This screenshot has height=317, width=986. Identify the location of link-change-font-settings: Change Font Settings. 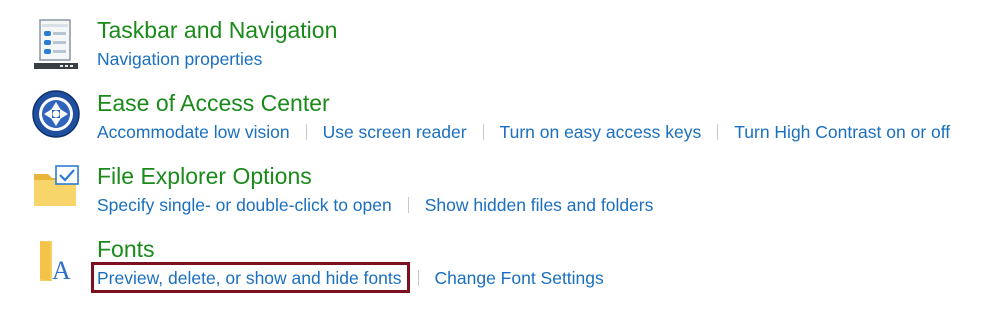
(519, 278).